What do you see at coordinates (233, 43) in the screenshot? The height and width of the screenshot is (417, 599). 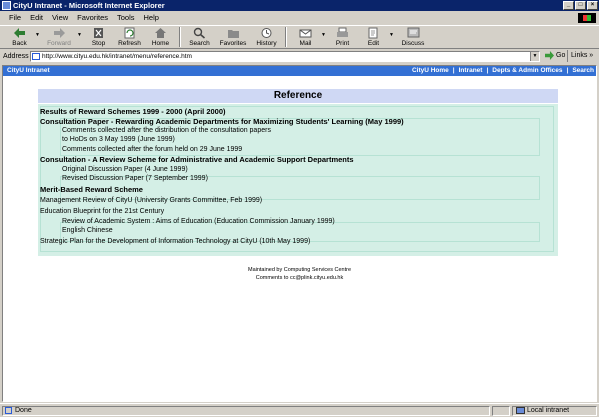 I see `favorites-label: Favorites` at bounding box center [233, 43].